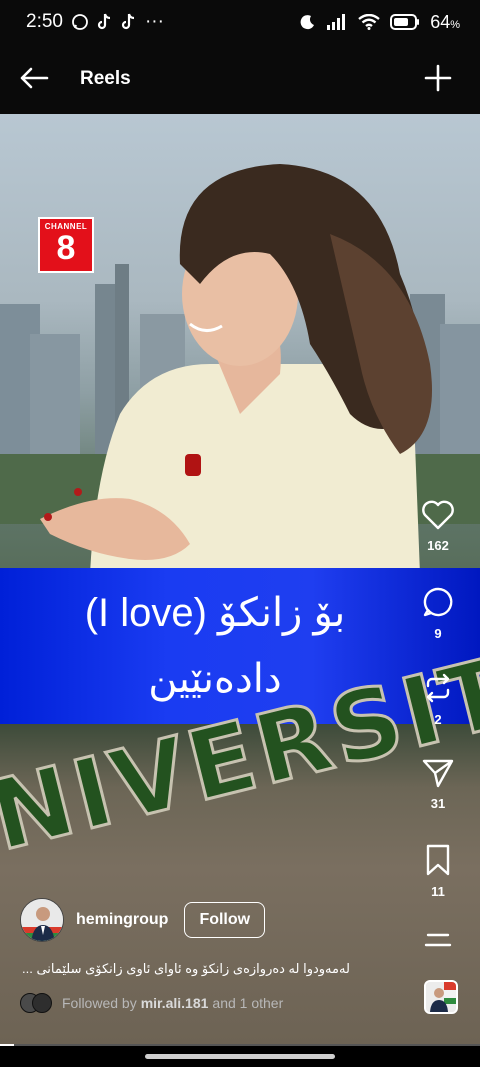  I want to click on bookmark-icon, so click(438, 860).